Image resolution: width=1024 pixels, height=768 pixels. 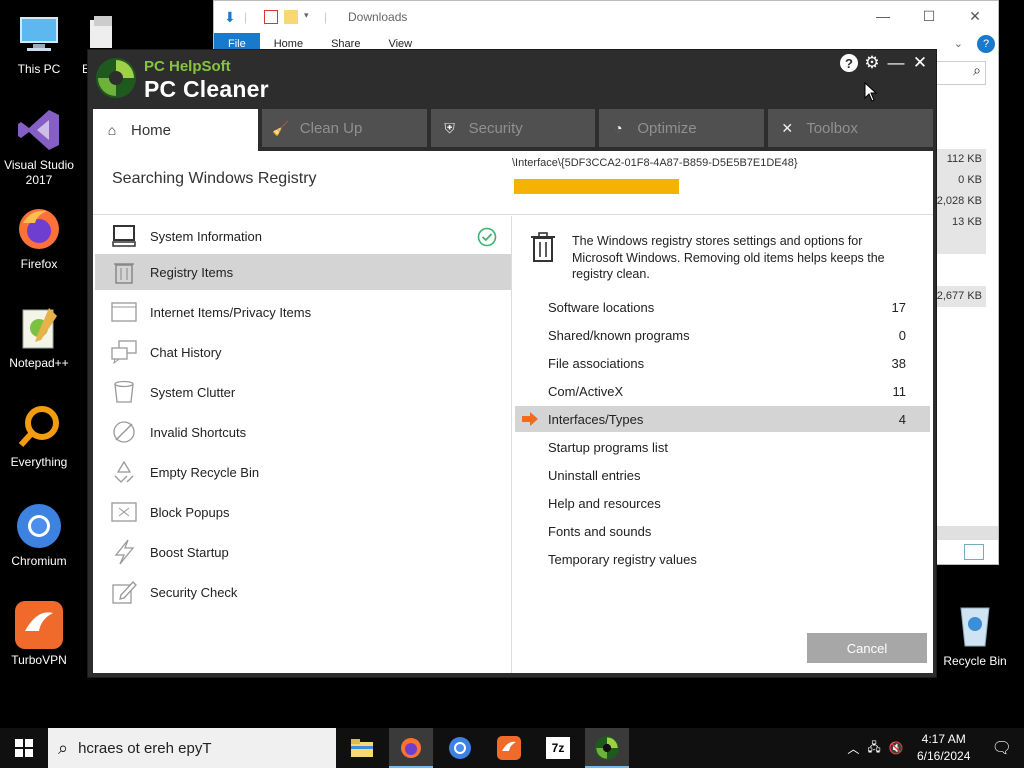 I want to click on lightning-icon, so click(x=124, y=552).